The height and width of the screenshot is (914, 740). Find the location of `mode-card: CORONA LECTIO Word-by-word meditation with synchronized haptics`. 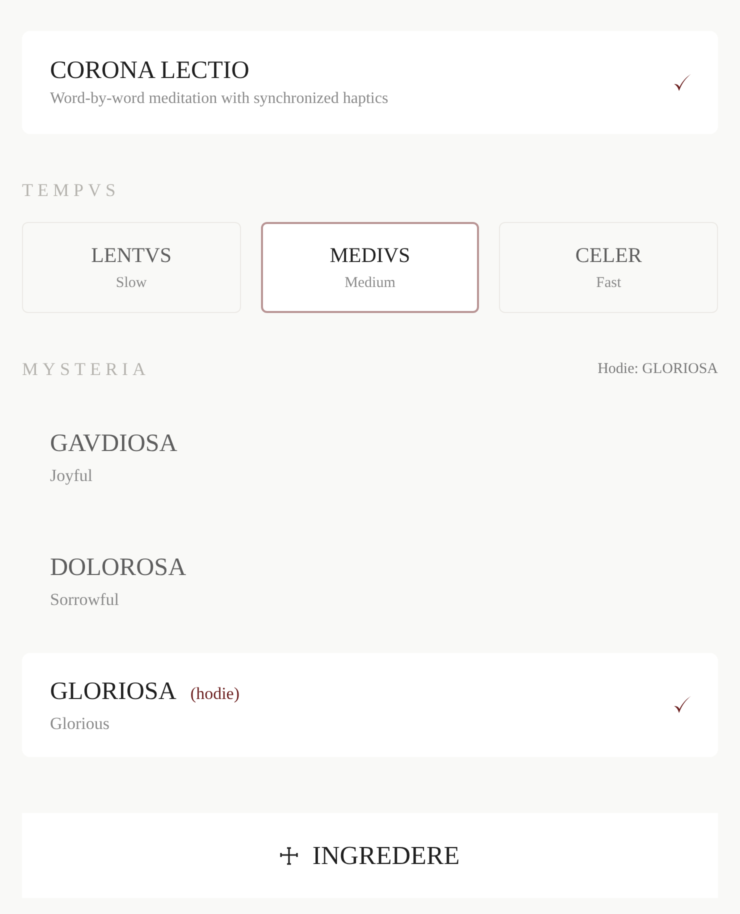

mode-card: CORONA LECTIO Word-by-word meditation with synchronized haptics is located at coordinates (370, 82).